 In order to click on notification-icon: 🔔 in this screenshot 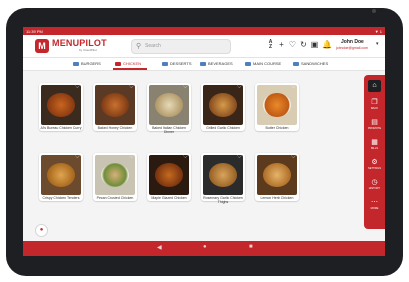, I will do `click(327, 44)`.